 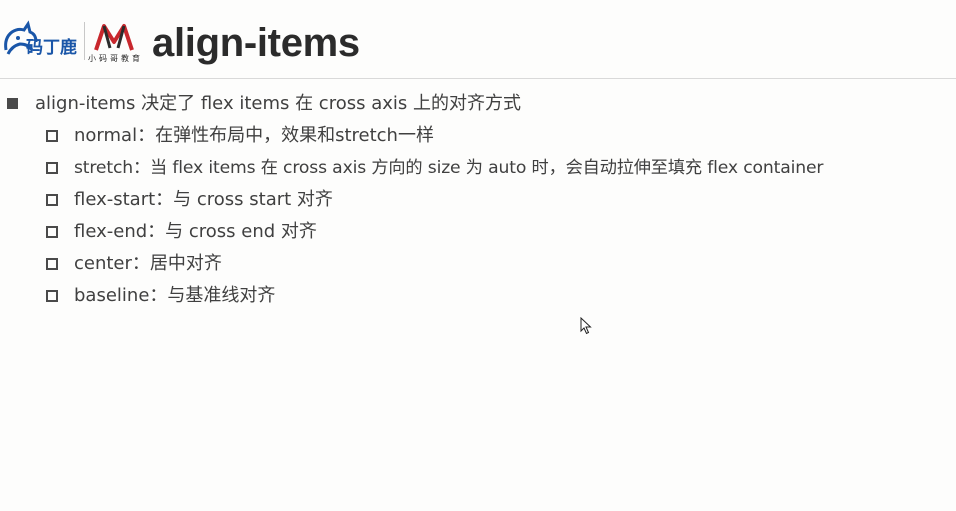 I want to click on sub-point-text: flex-start：与 cross start 对齐, so click(x=203, y=199).